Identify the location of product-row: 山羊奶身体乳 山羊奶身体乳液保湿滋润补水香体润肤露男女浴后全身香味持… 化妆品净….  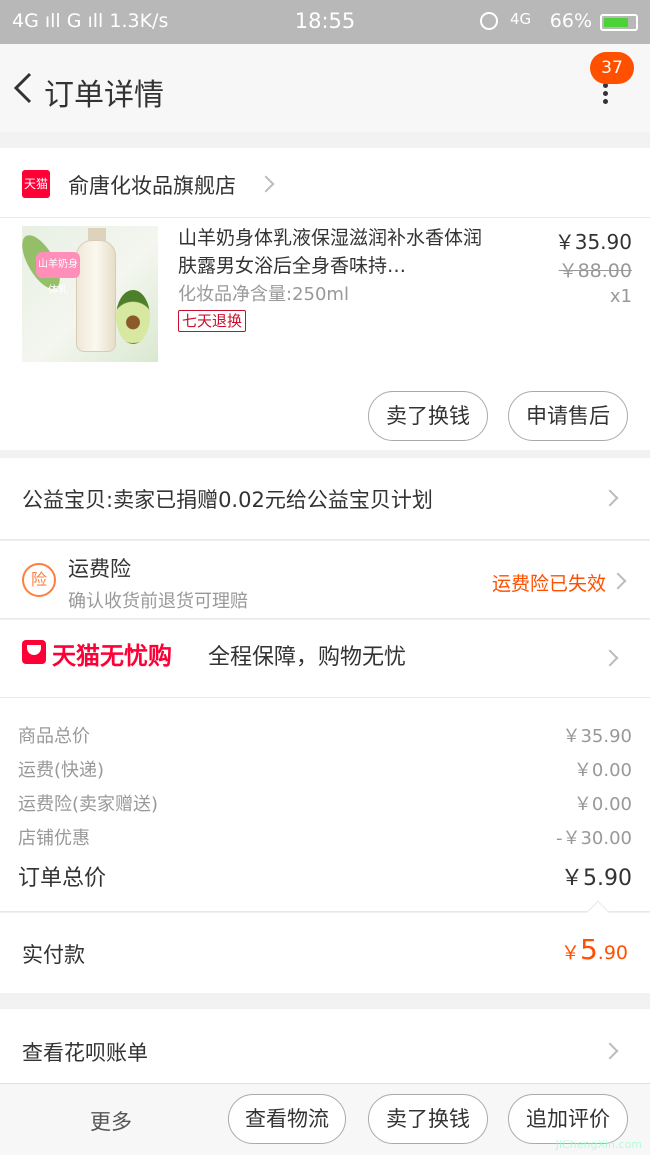
(325, 298).